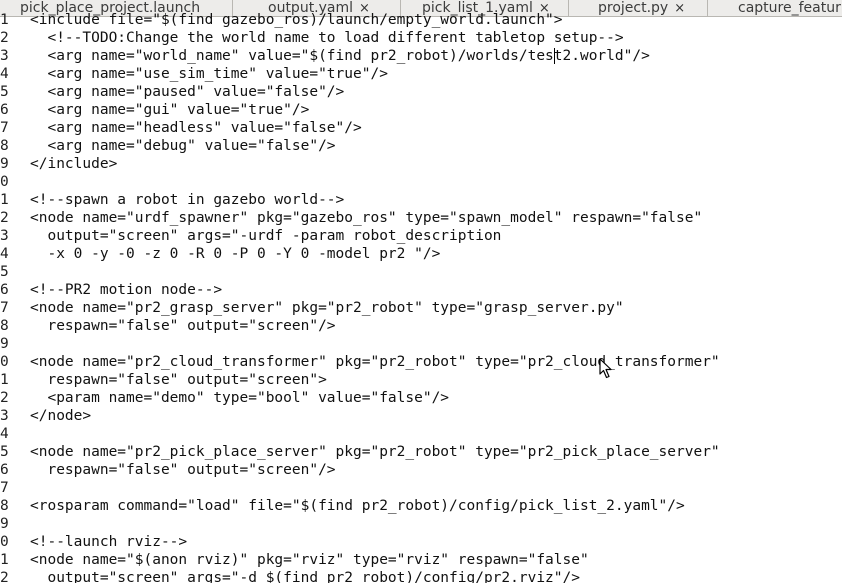  I want to click on code-text: <arg name="use_sim_time" value="true"/>, so click(209, 74).